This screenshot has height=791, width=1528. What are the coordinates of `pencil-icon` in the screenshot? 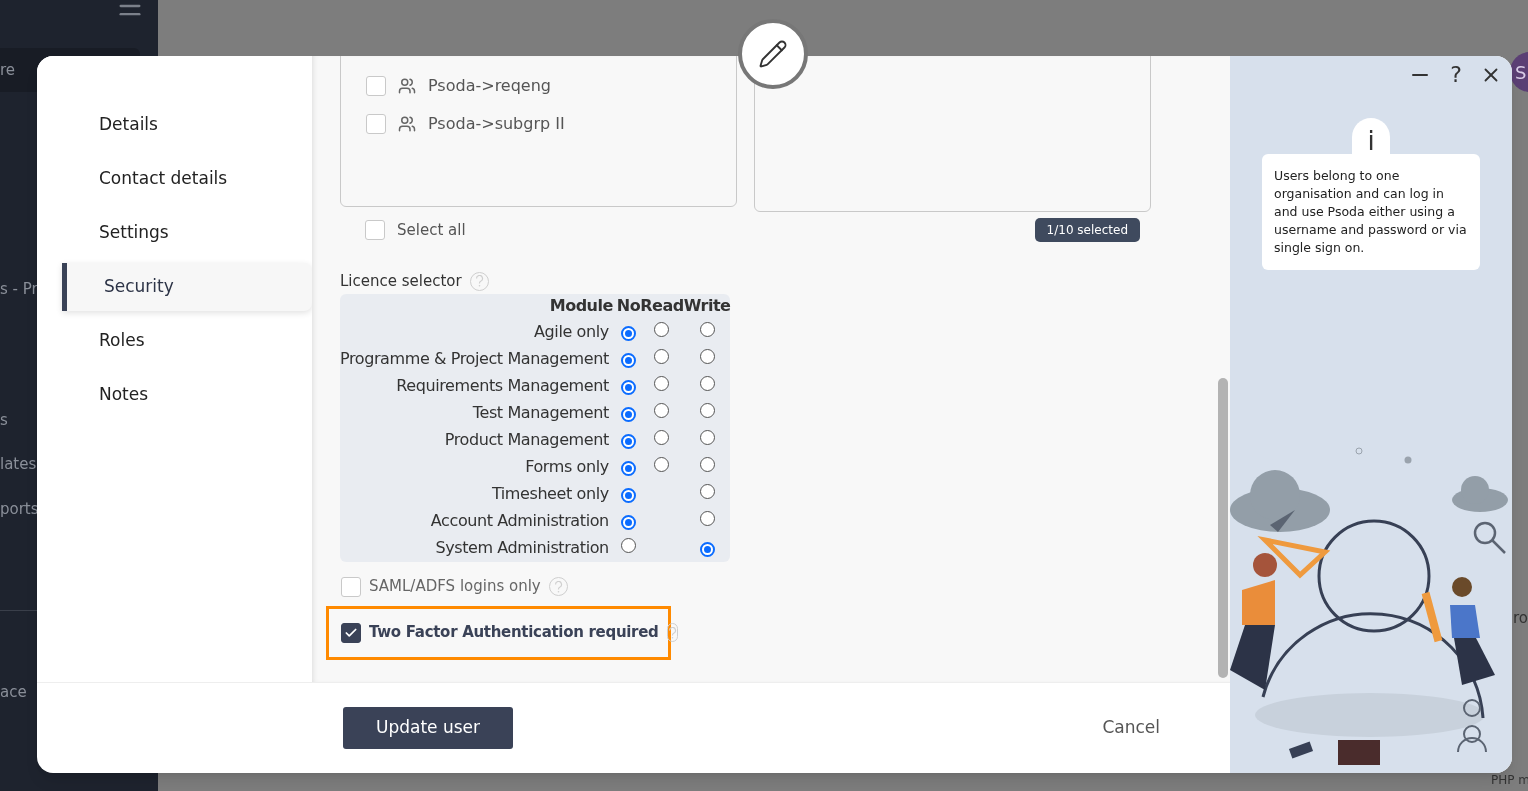 It's located at (773, 54).